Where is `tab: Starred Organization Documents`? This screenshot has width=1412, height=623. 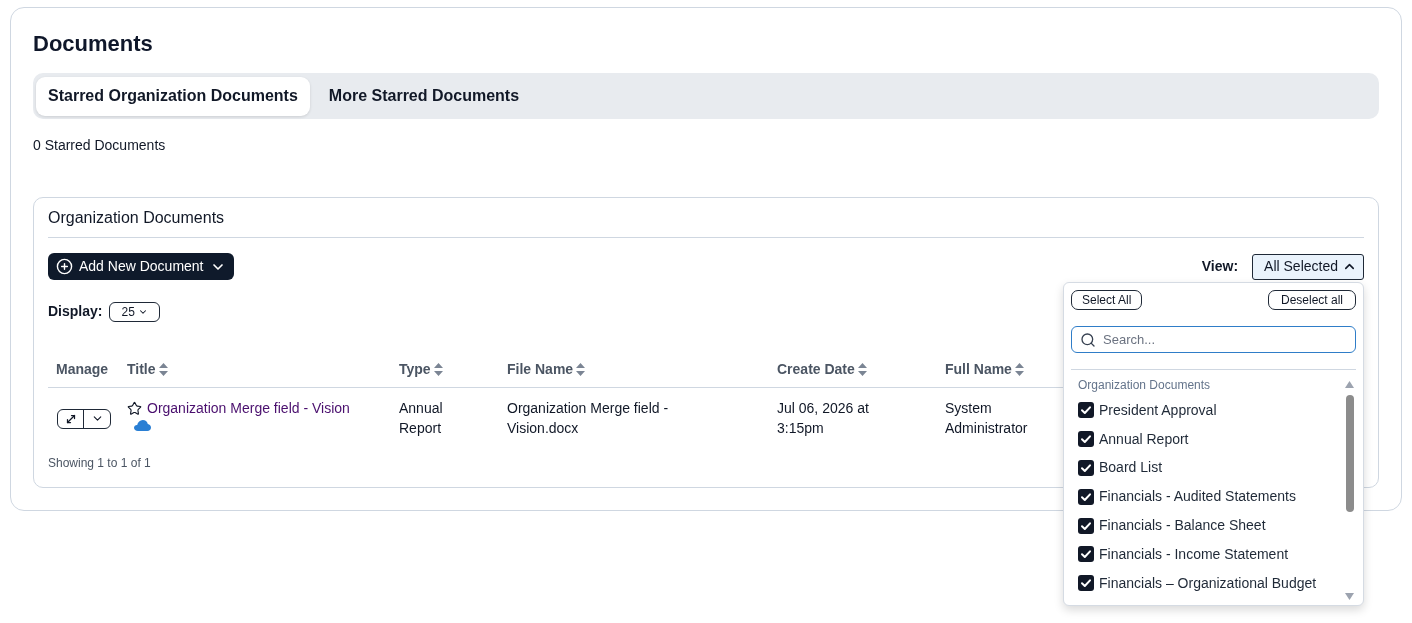
tab: Starred Organization Documents is located at coordinates (173, 96).